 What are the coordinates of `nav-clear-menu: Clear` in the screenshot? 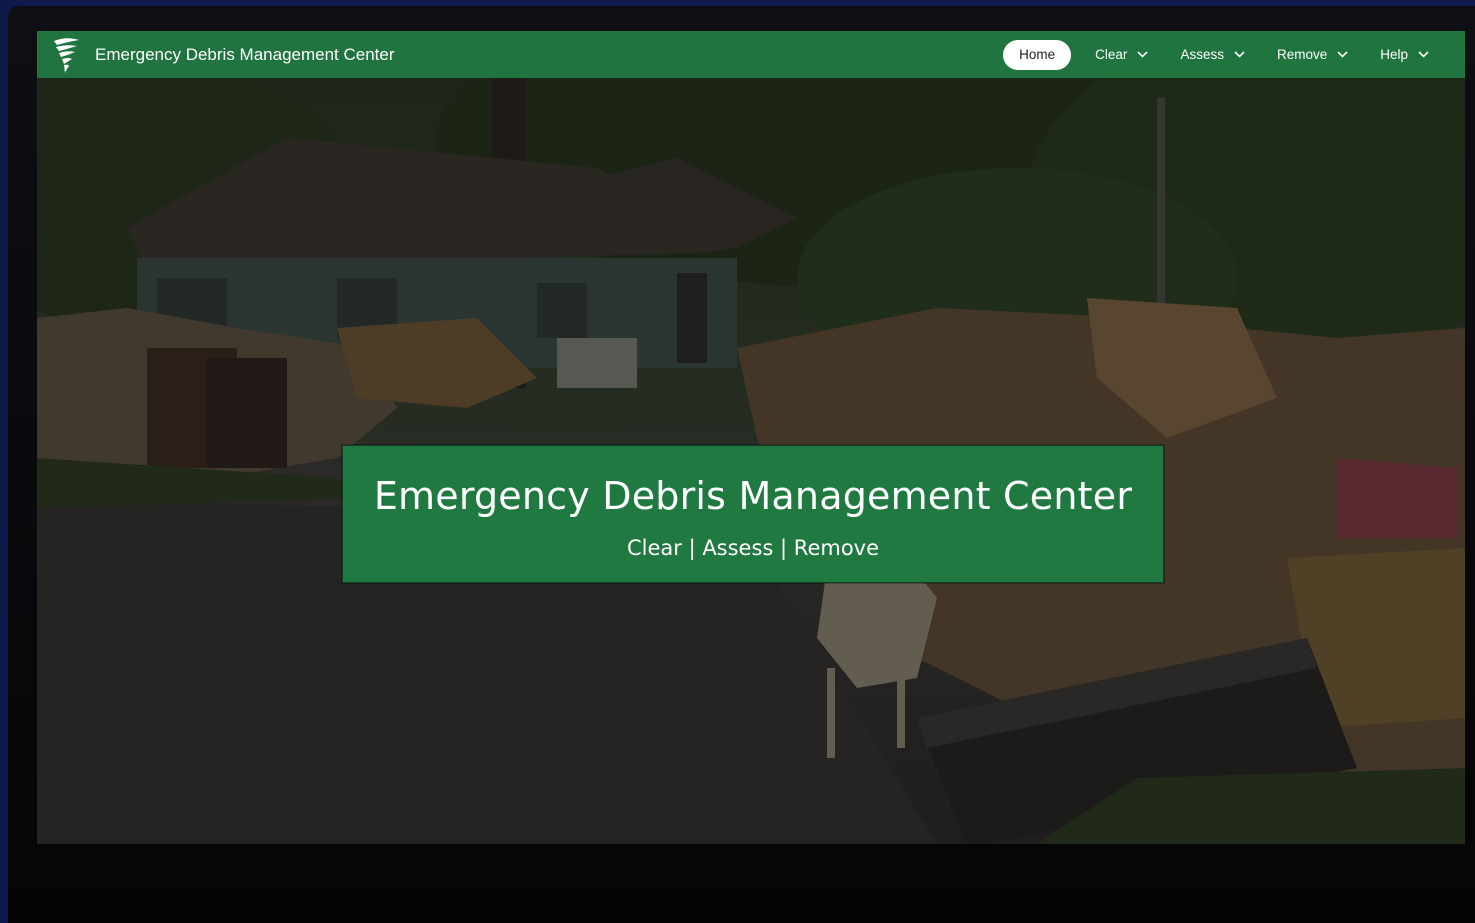 It's located at (1121, 55).